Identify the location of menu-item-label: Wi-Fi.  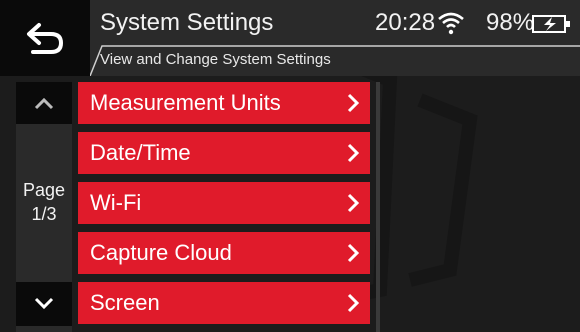
(116, 202).